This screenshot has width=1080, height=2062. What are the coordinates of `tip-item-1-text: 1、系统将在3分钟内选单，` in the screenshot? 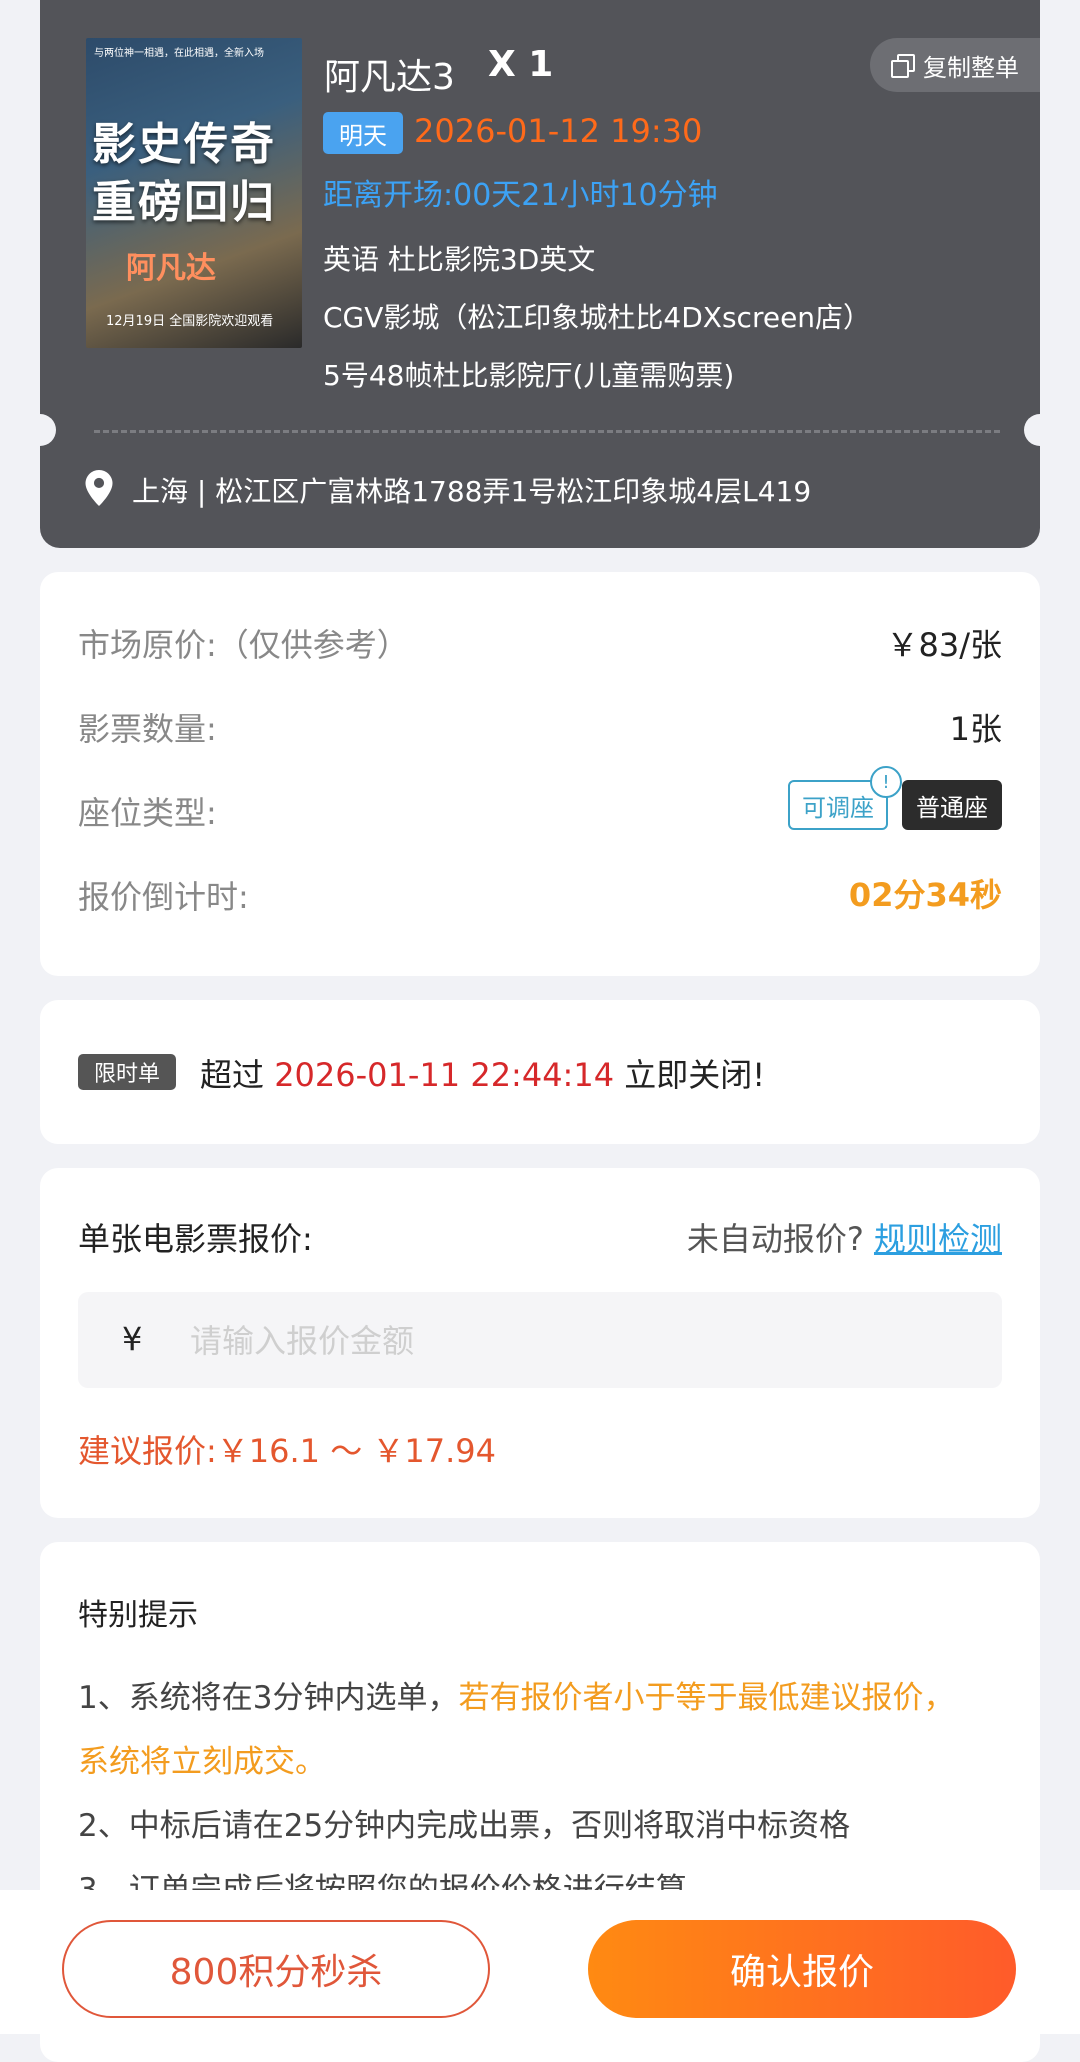 It's located at (268, 1698).